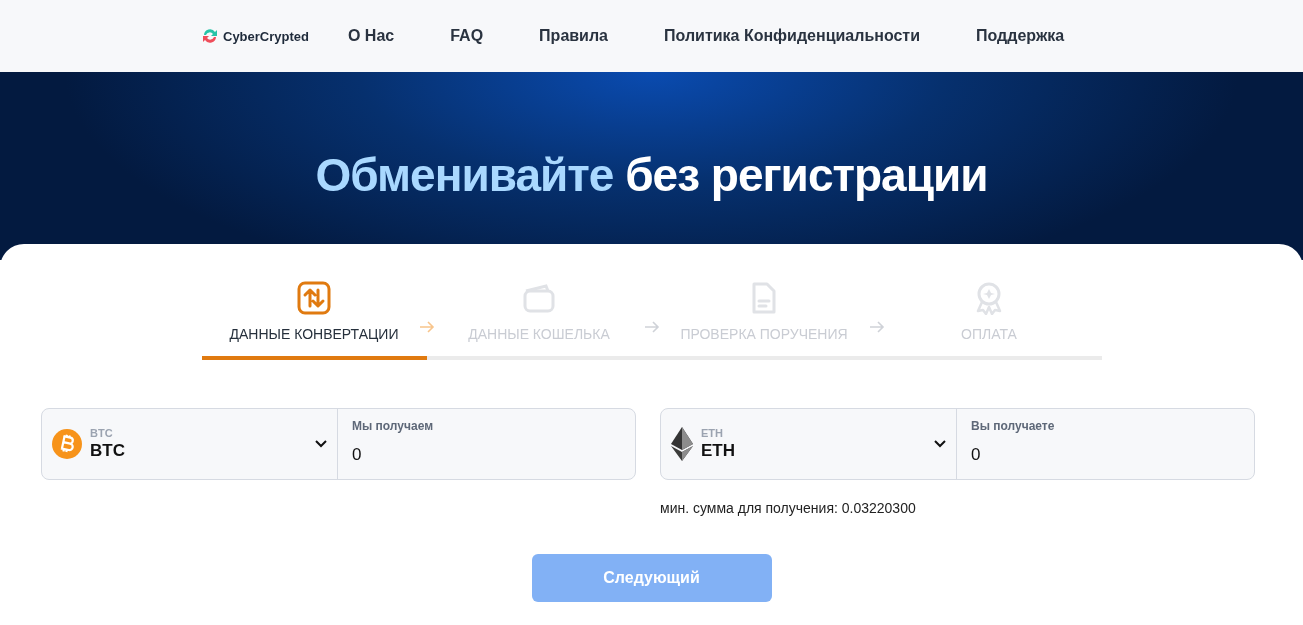 The width and height of the screenshot is (1303, 625). Describe the element at coordinates (651, 175) in the screenshot. I see `hero-title: Обменивайте без регистрации` at that location.